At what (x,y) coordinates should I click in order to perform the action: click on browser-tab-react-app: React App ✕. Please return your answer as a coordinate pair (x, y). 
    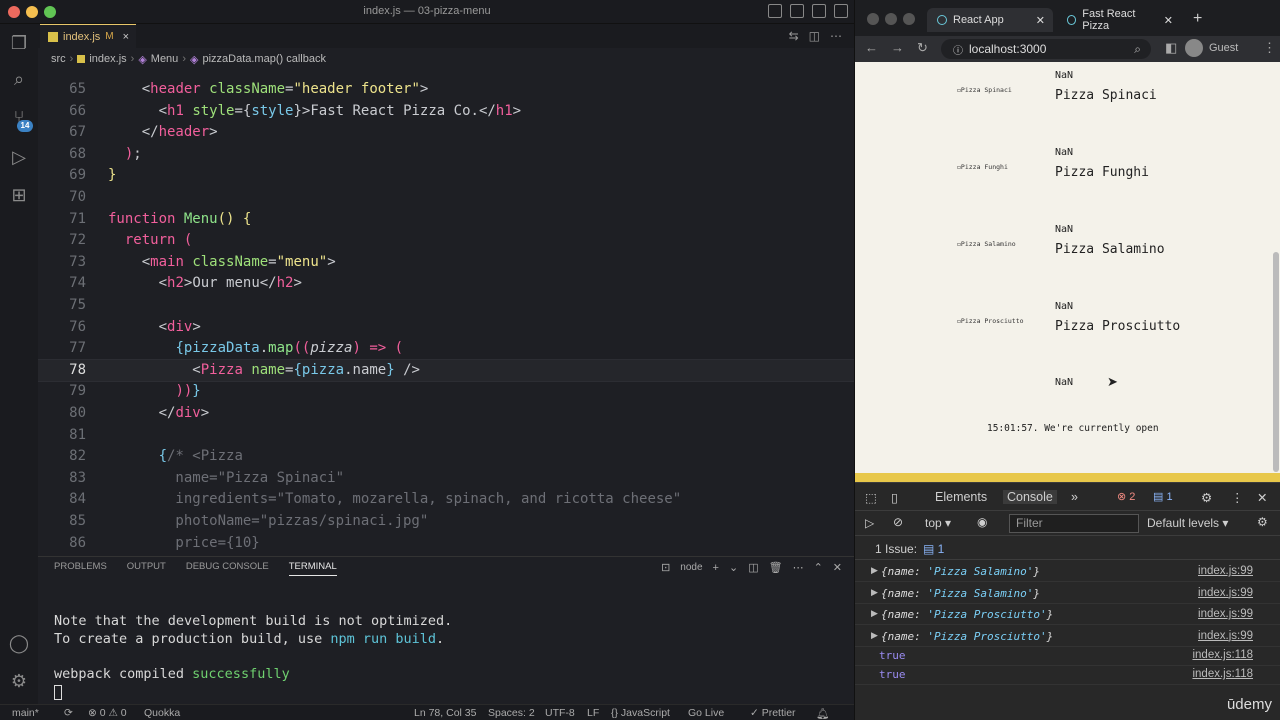
    Looking at the image, I should click on (990, 20).